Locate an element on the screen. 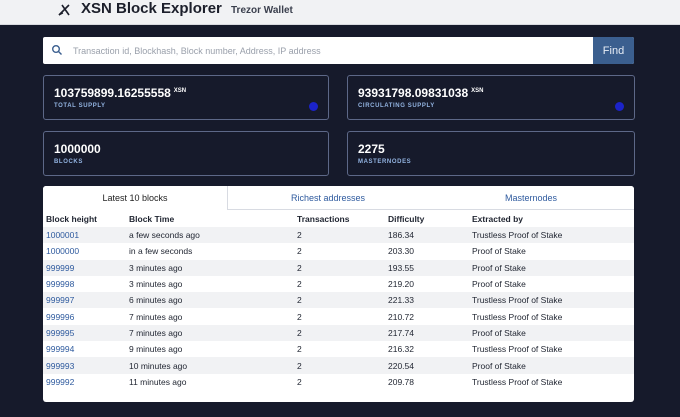  block-height-link: 1000000 is located at coordinates (62, 251).